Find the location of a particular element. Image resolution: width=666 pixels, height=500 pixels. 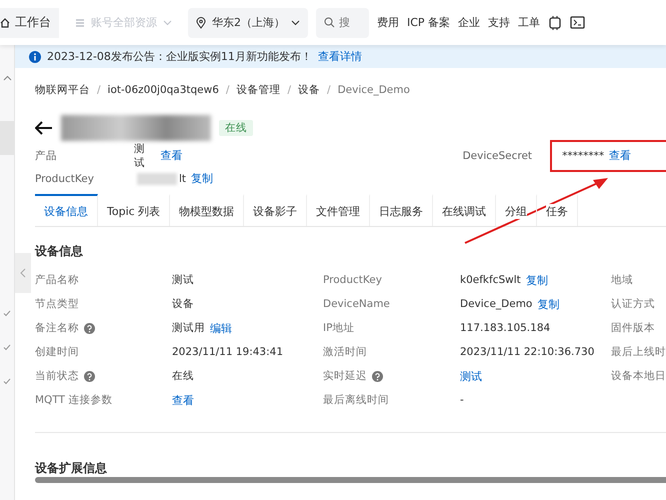

terminal-icon is located at coordinates (578, 22).